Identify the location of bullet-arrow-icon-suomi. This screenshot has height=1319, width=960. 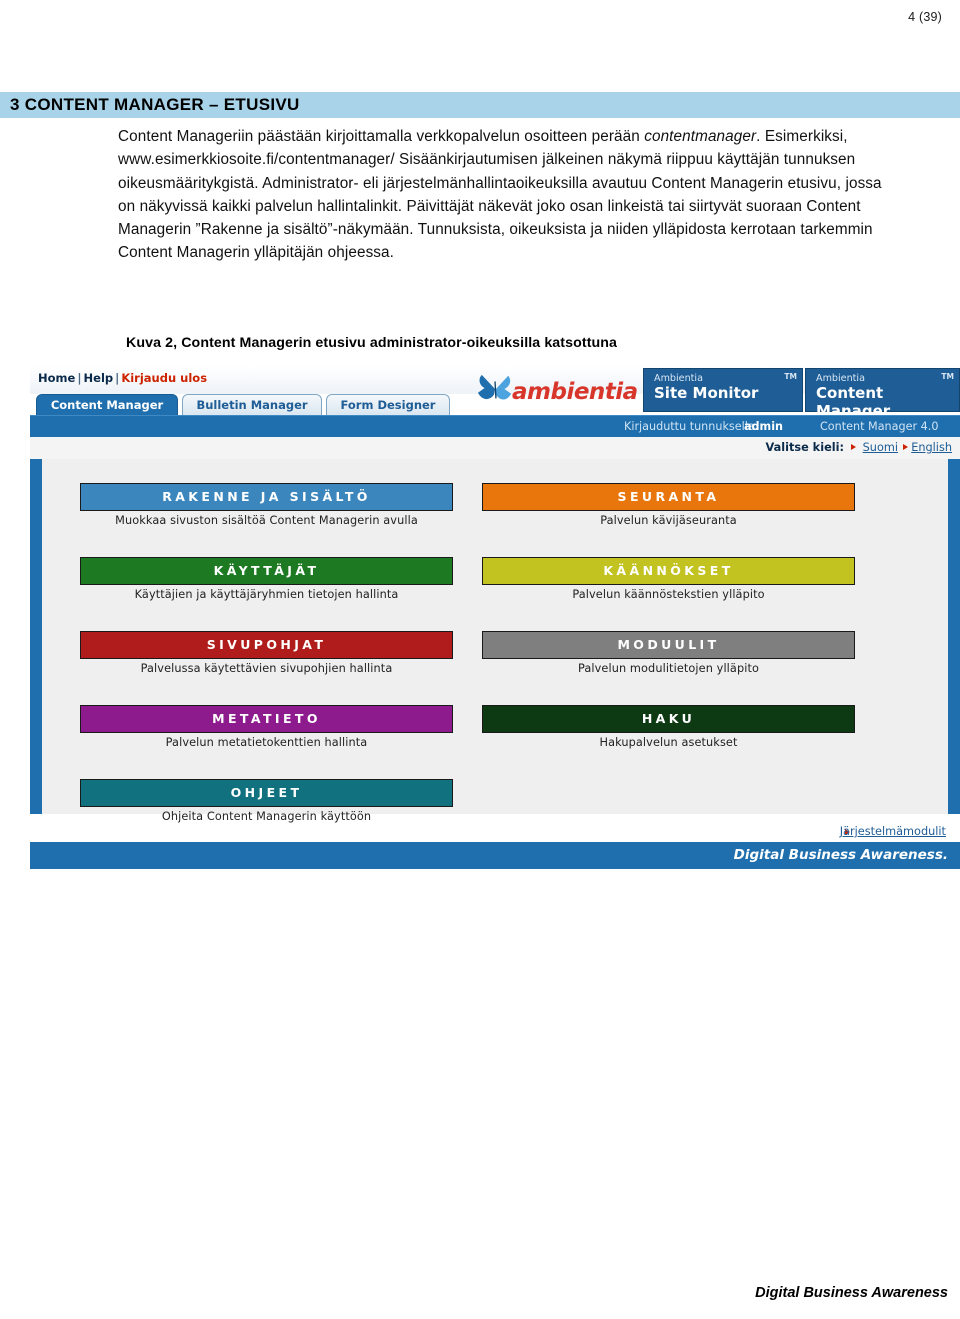
(853, 447).